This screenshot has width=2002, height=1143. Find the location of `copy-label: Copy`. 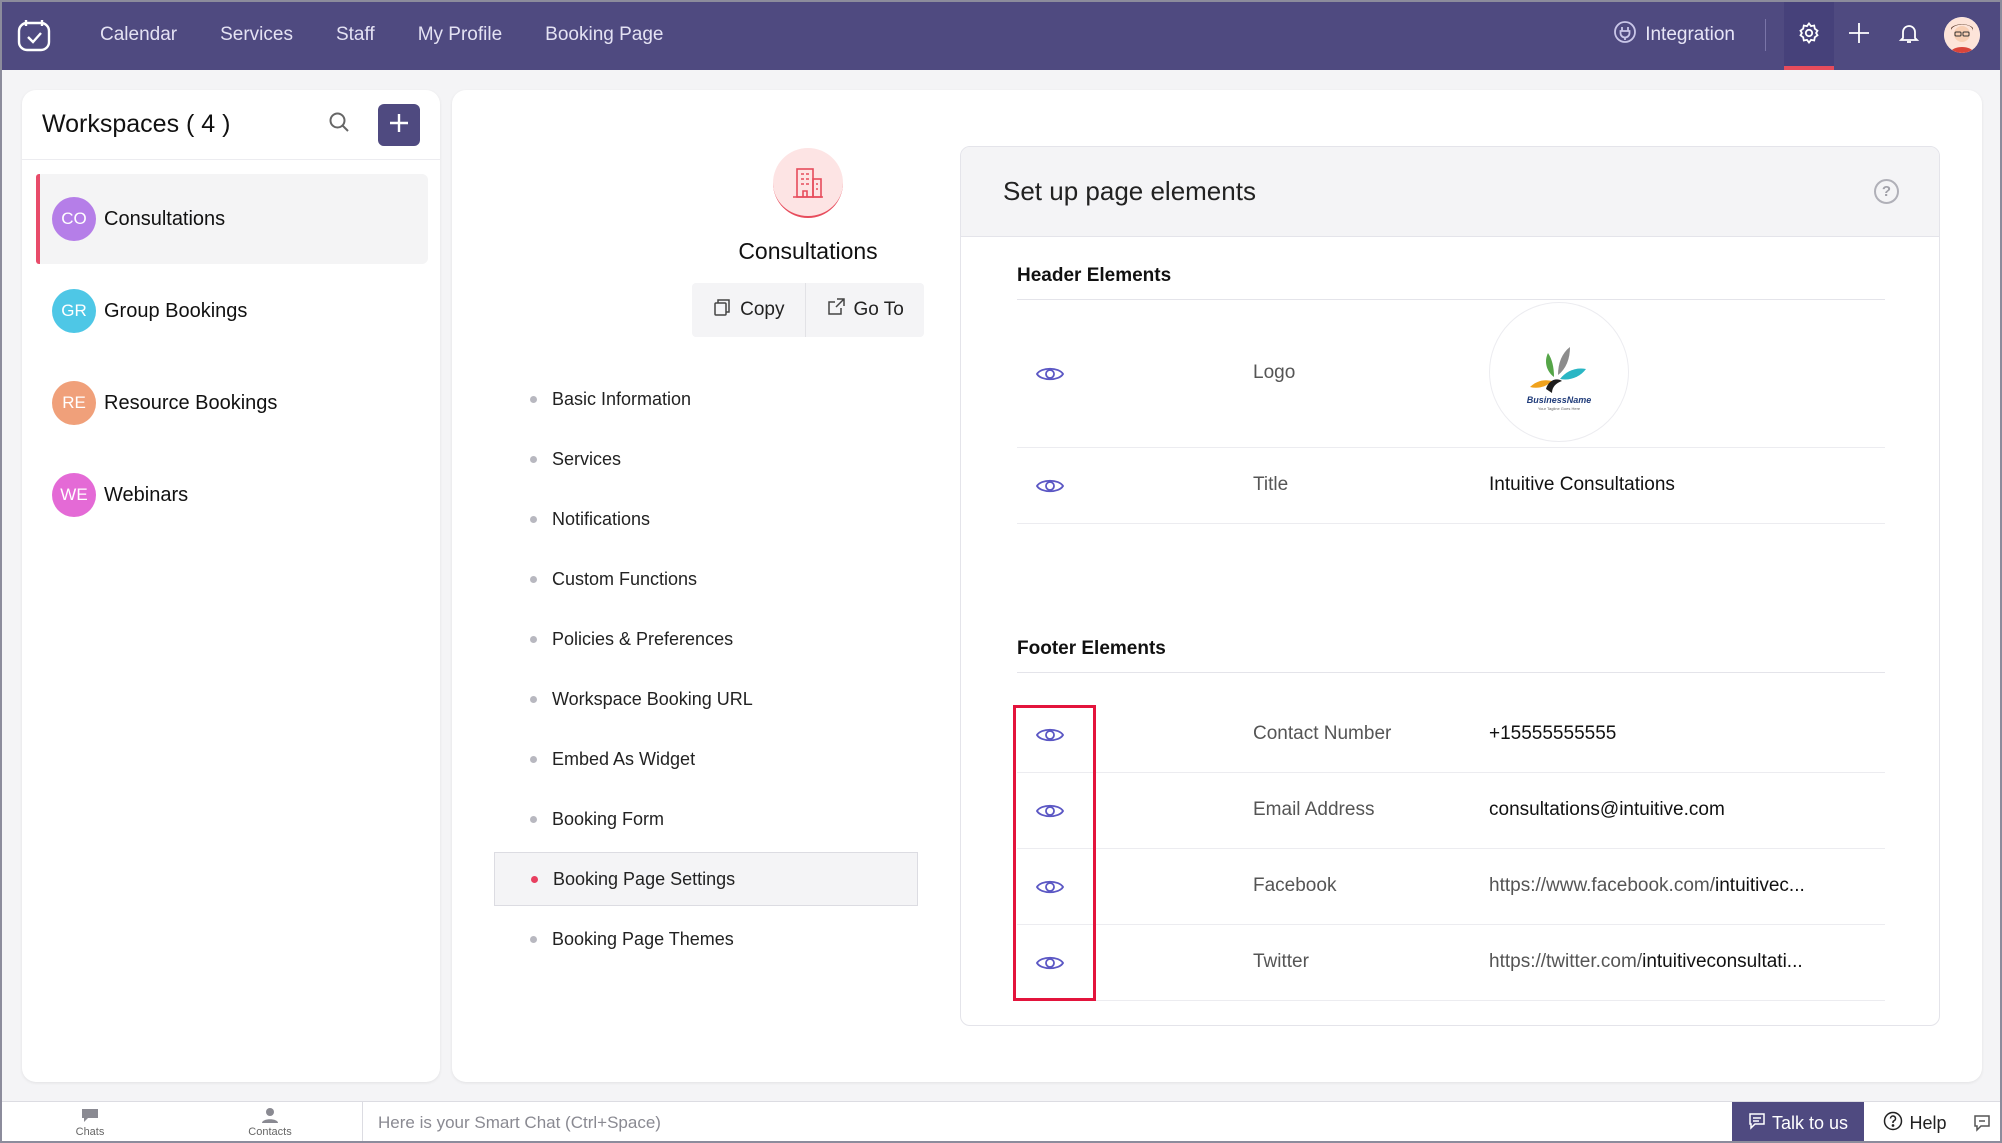

copy-label: Copy is located at coordinates (762, 309).